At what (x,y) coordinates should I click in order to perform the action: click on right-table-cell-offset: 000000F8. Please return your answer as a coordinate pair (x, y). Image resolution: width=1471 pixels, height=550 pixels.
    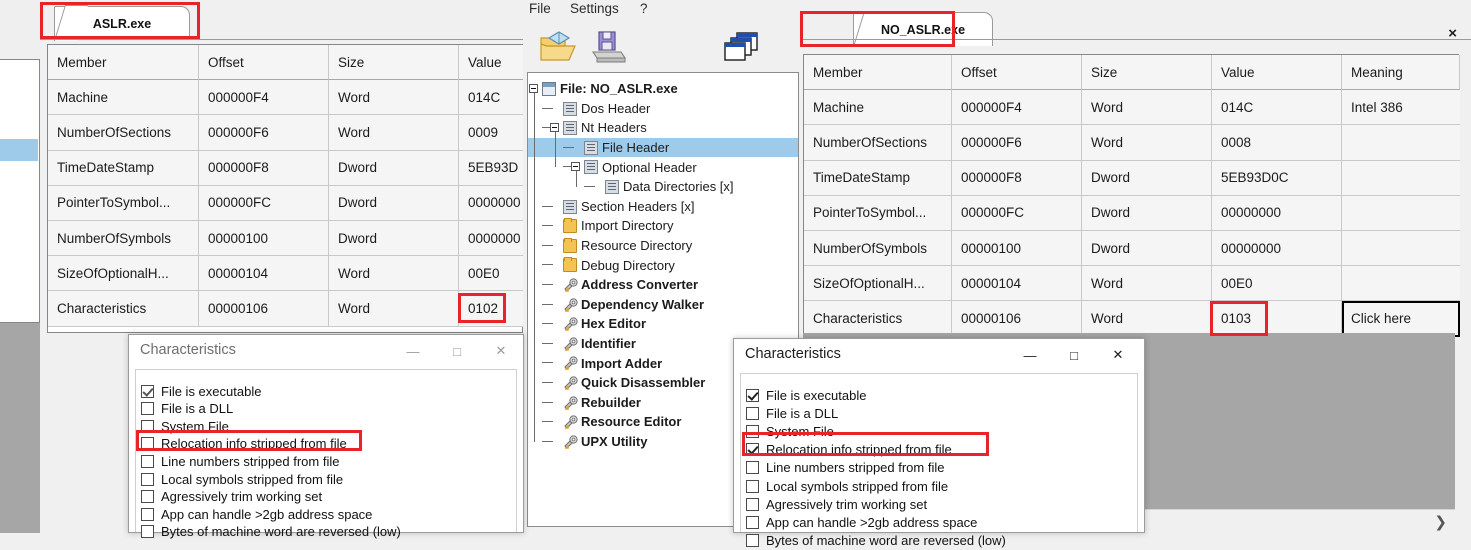
    Looking at the image, I should click on (1017, 178).